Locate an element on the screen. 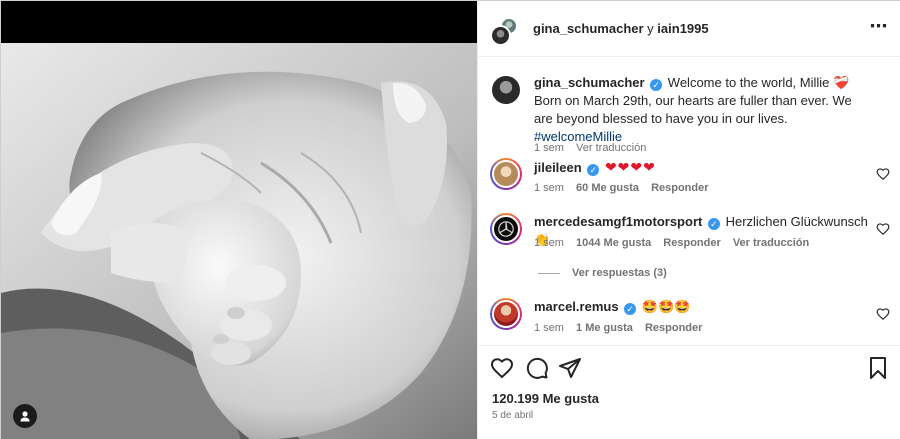 Image resolution: width=900 pixels, height=439 pixels. post-header: gina_schumacher y iain1995 ⋯ is located at coordinates (689, 29).